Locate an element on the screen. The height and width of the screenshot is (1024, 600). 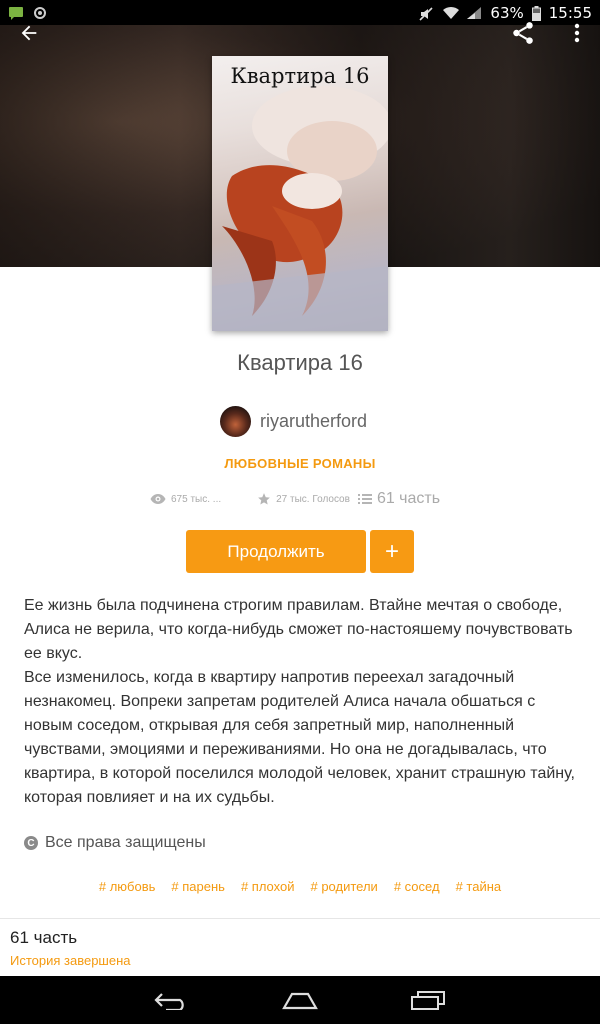
parts-stat: 61 часть is located at coordinates (399, 499).